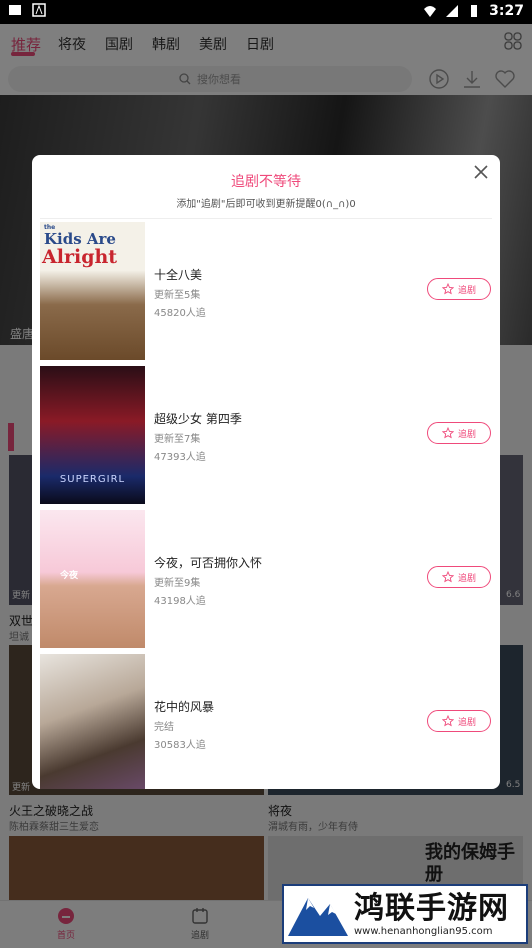 This screenshot has width=532, height=948. What do you see at coordinates (431, 908) in the screenshot?
I see `watermark-title: 鸿联手游网` at bounding box center [431, 908].